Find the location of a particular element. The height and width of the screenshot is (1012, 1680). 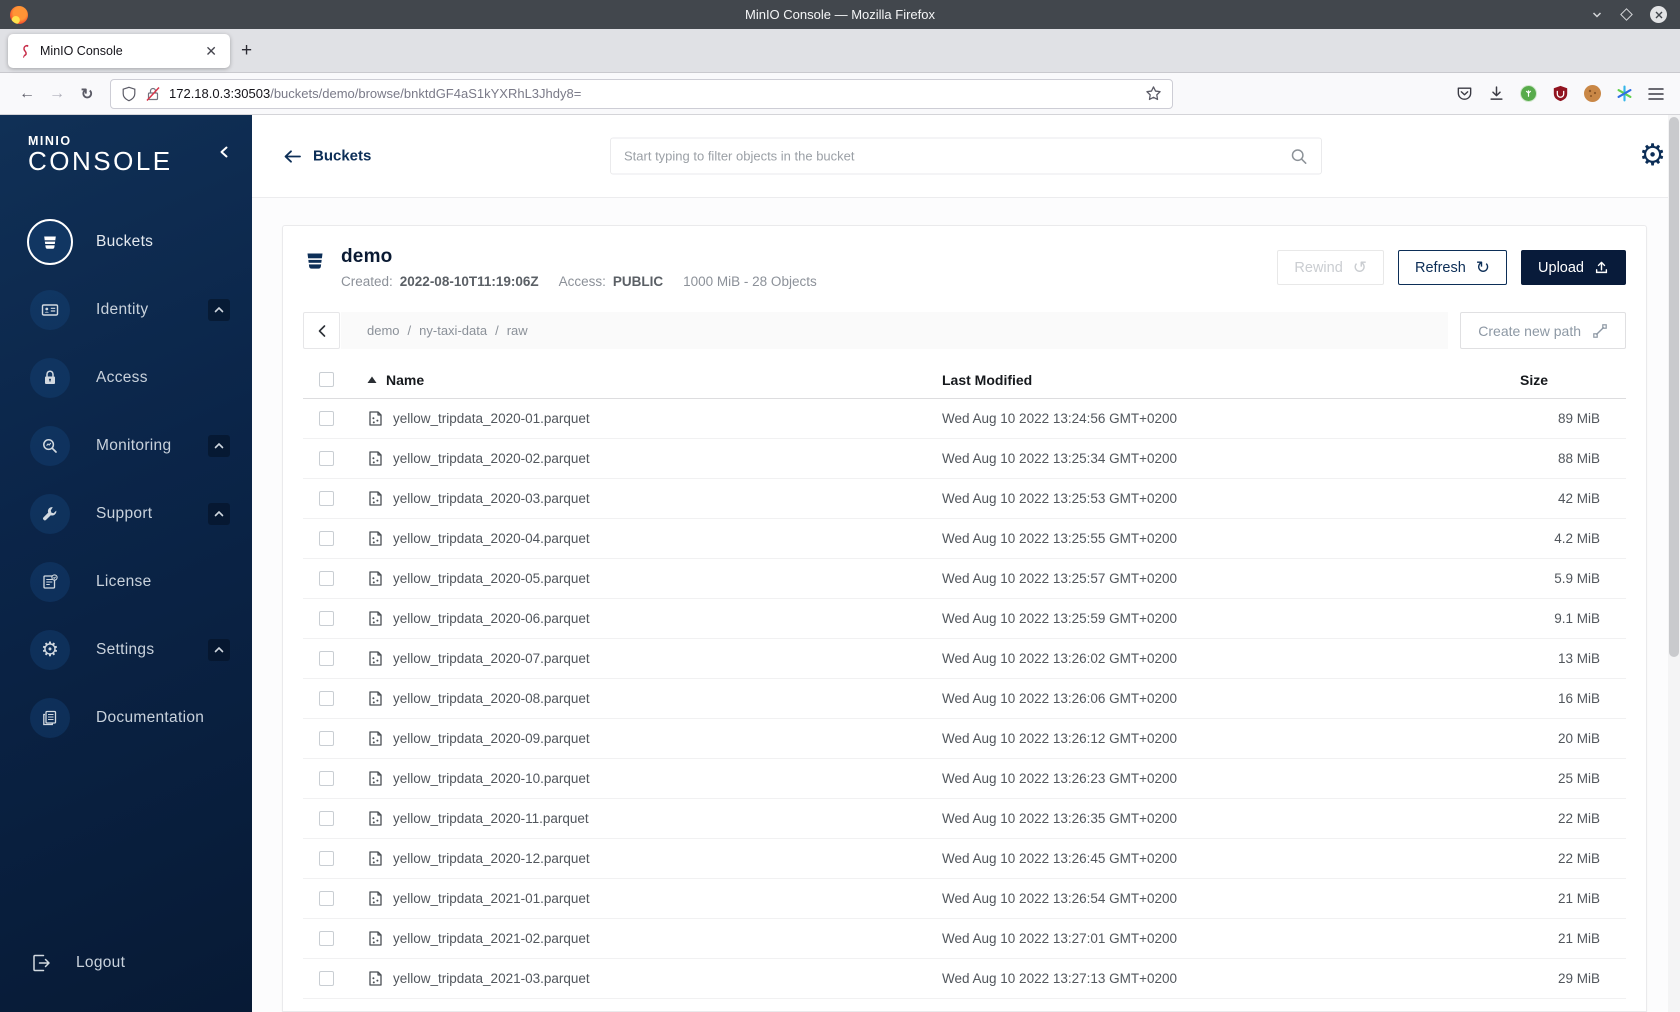

sidebar-item-access: Access is located at coordinates (126, 378).